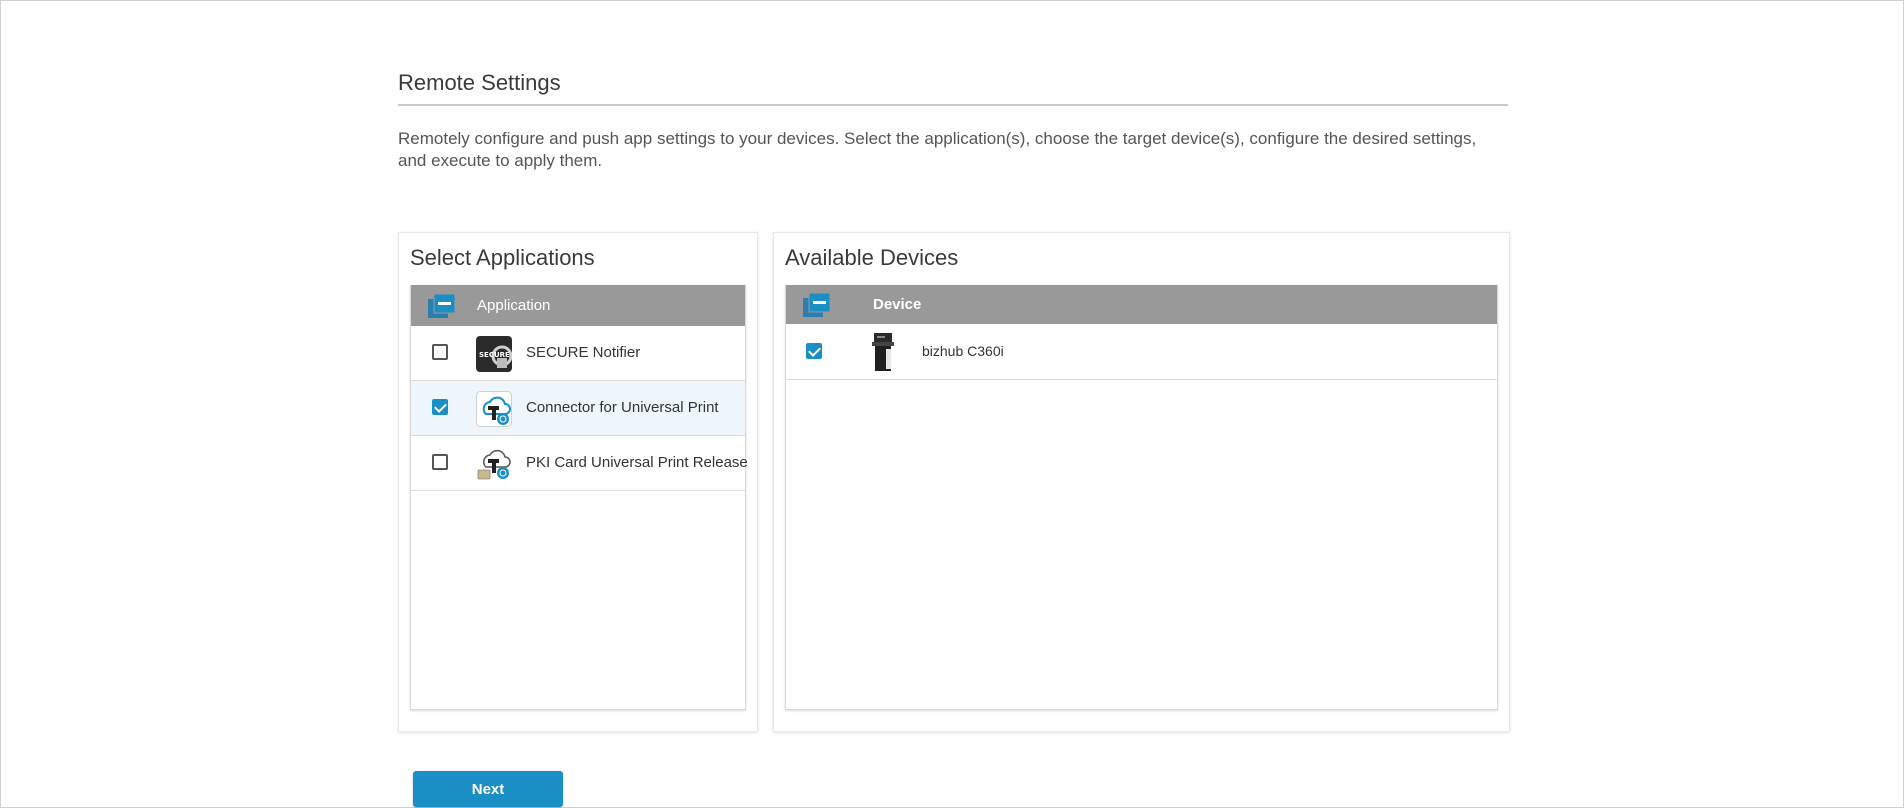 The height and width of the screenshot is (808, 1904). I want to click on application-name: Connector for Universal Print, so click(622, 407).